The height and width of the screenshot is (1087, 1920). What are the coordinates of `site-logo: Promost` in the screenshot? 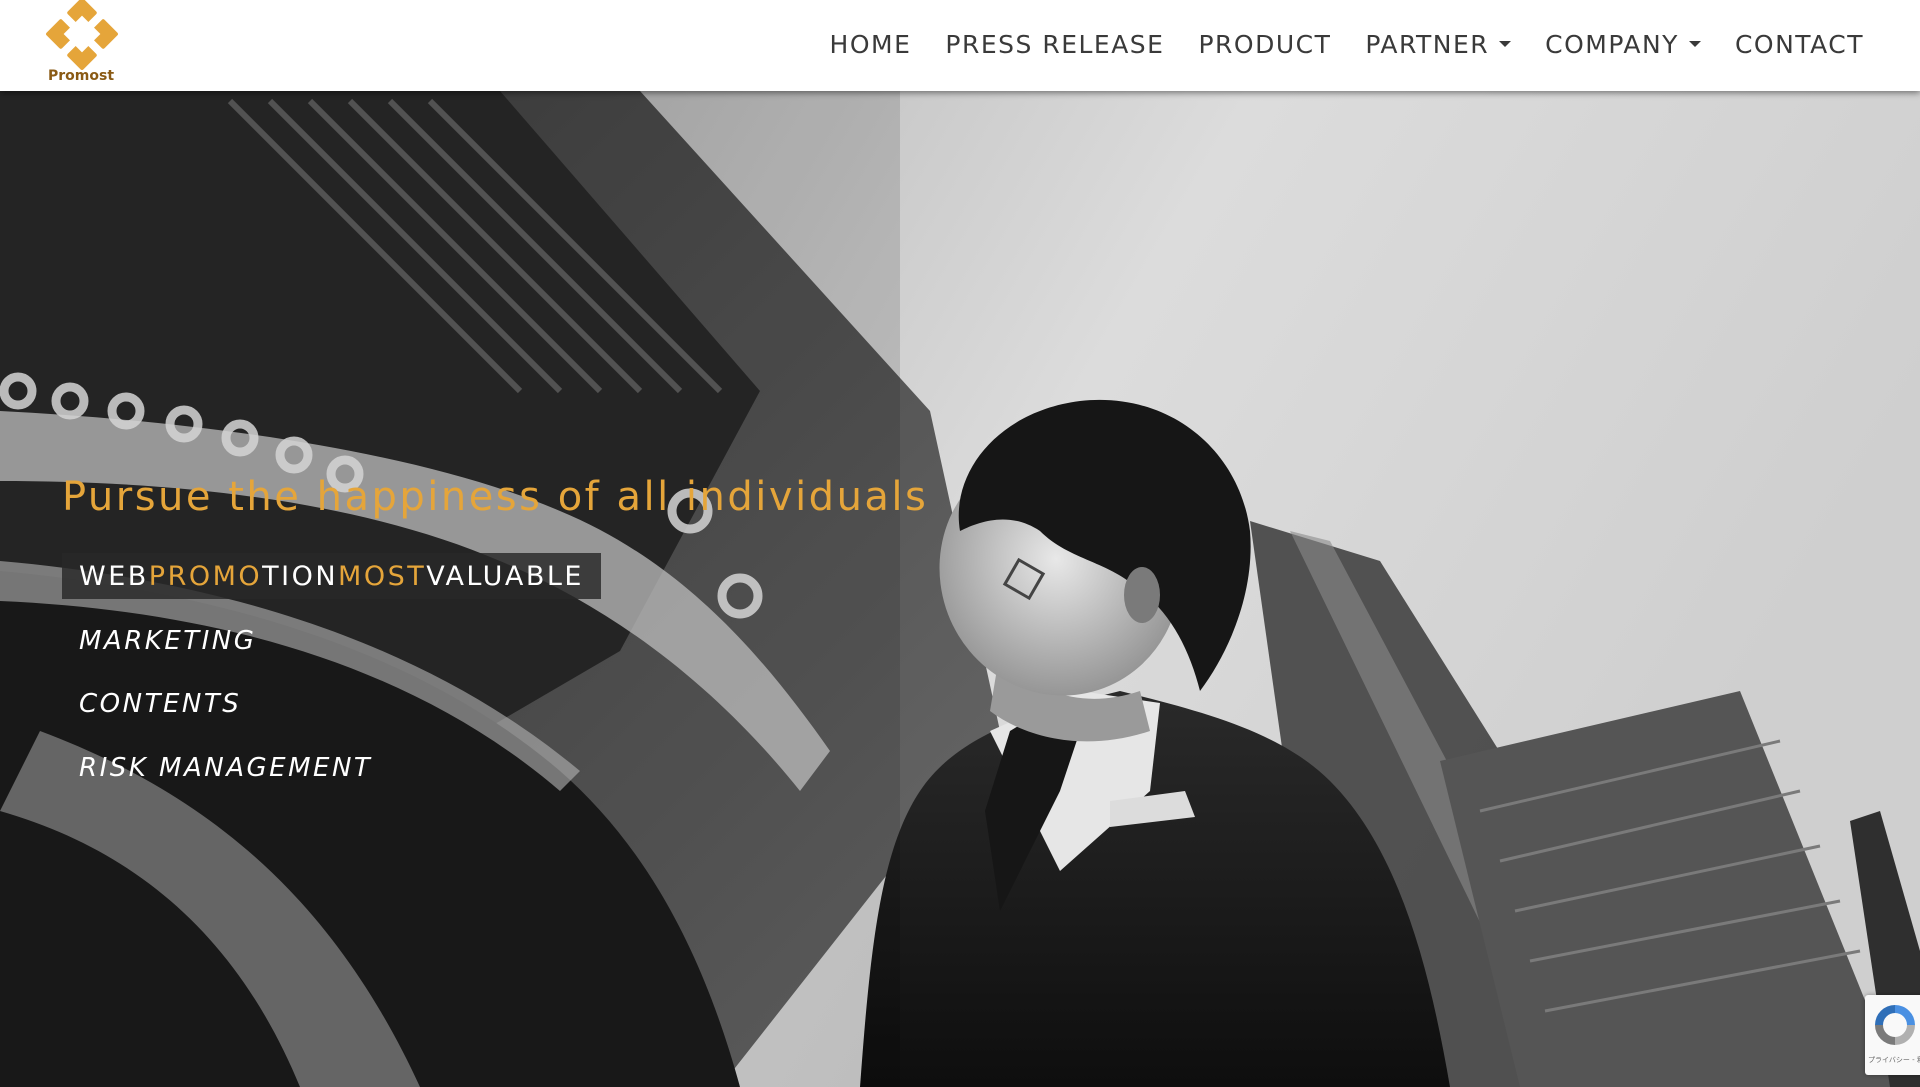 It's located at (81, 44).